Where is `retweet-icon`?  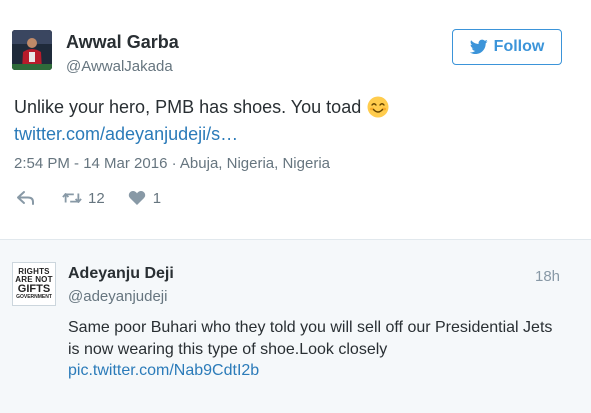 retweet-icon is located at coordinates (72, 198).